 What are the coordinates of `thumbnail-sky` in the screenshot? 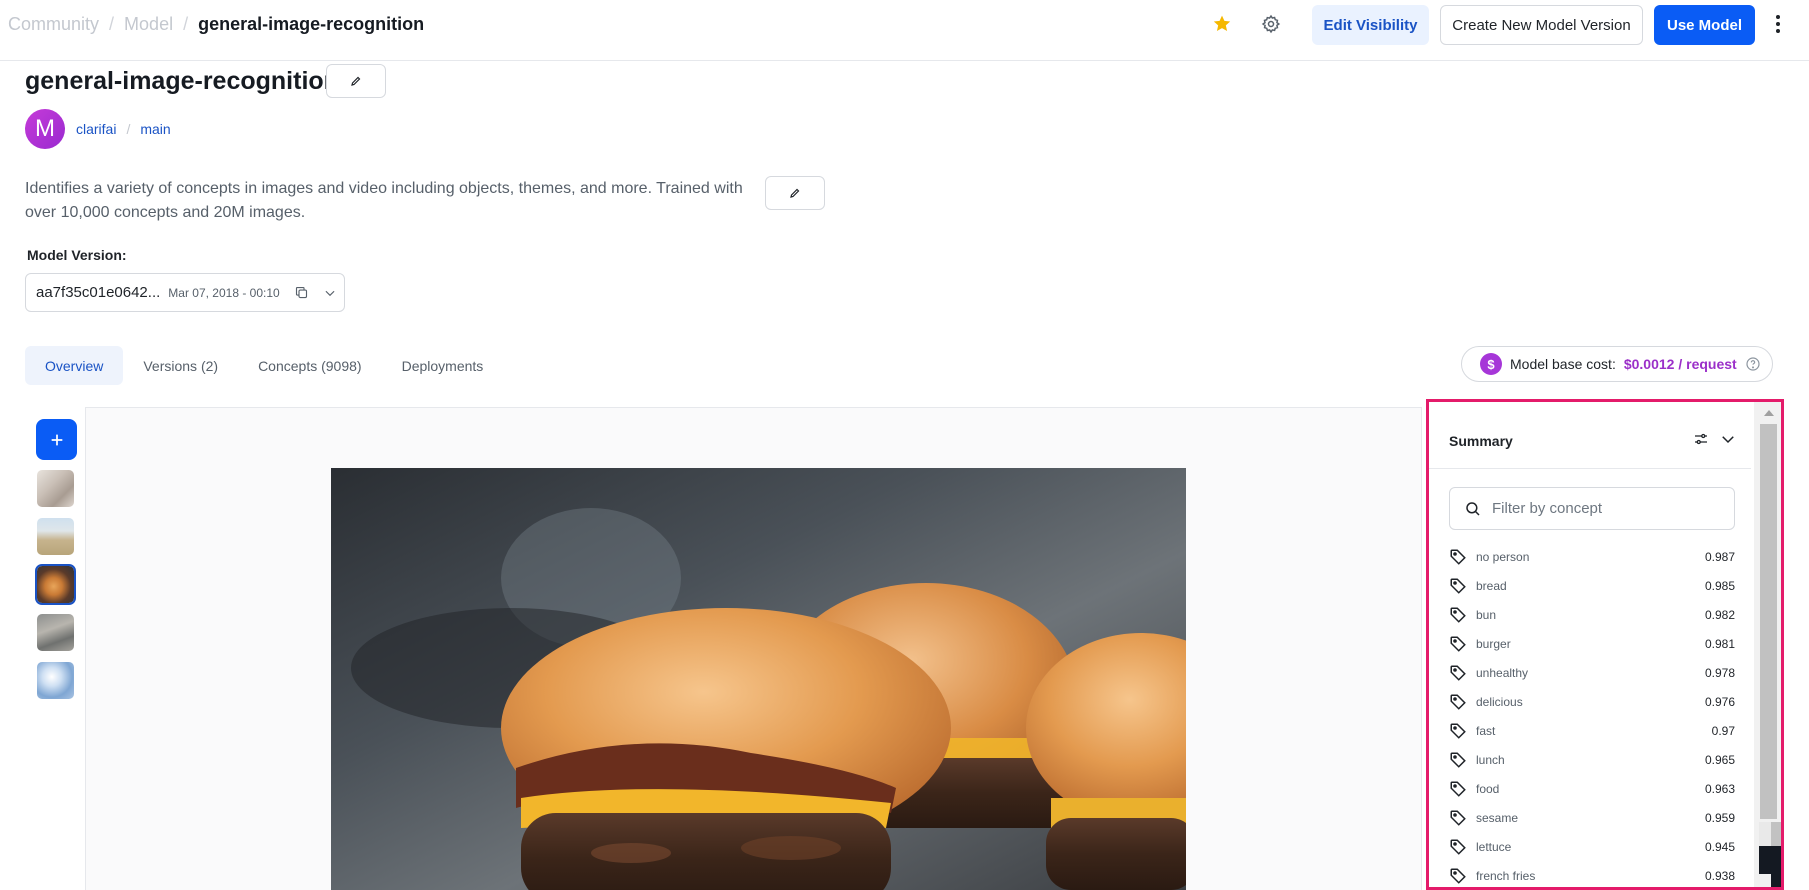 It's located at (55, 680).